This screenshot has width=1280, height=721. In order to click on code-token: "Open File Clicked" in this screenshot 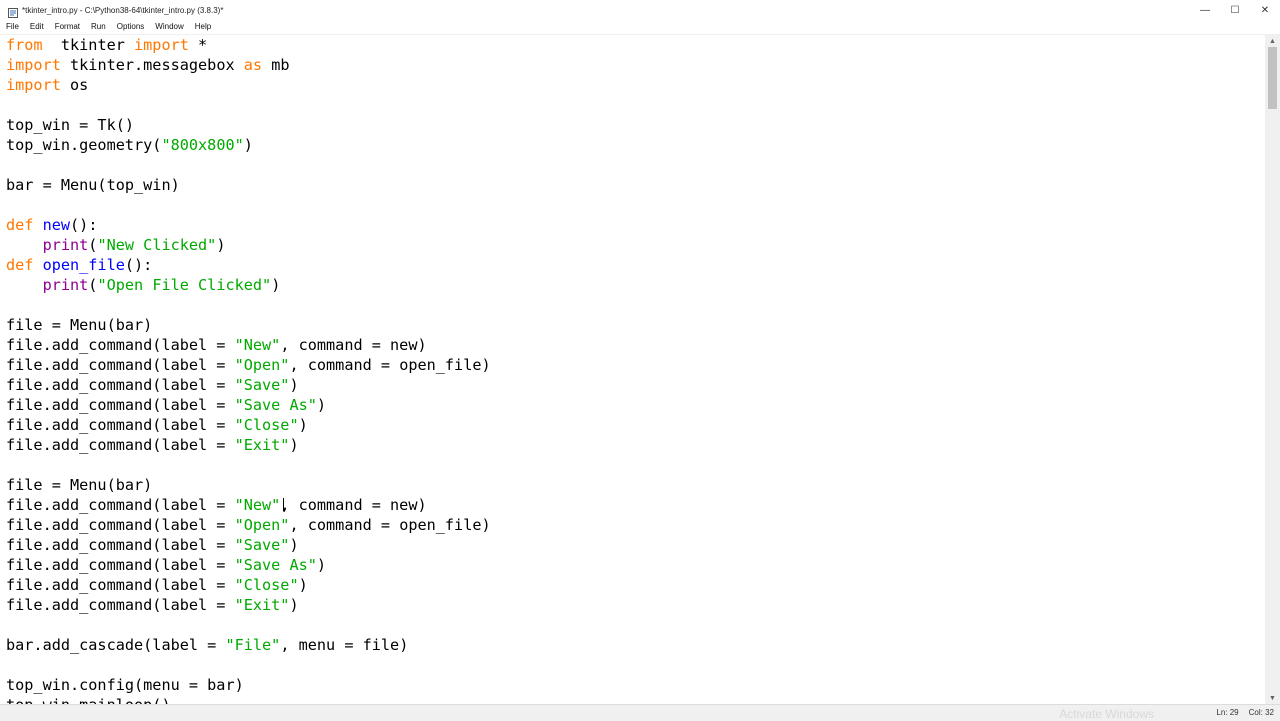, I will do `click(184, 285)`.